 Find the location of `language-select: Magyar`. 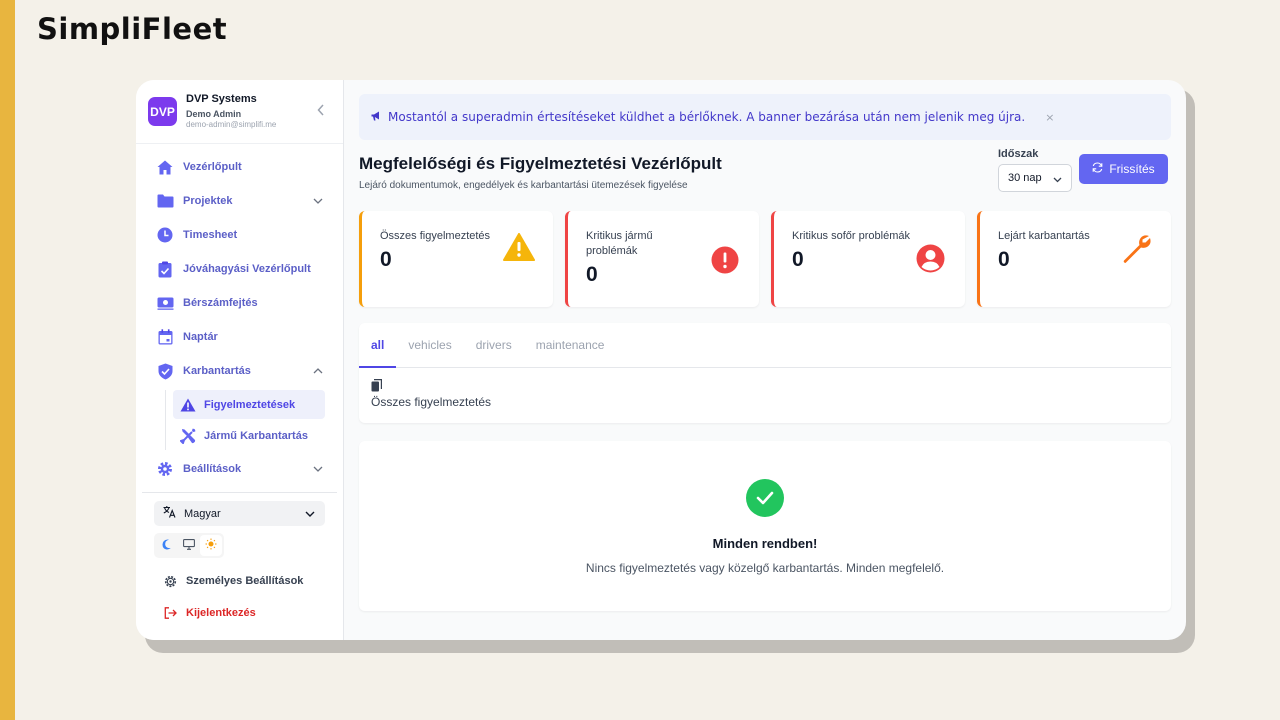

language-select: Magyar is located at coordinates (239, 513).